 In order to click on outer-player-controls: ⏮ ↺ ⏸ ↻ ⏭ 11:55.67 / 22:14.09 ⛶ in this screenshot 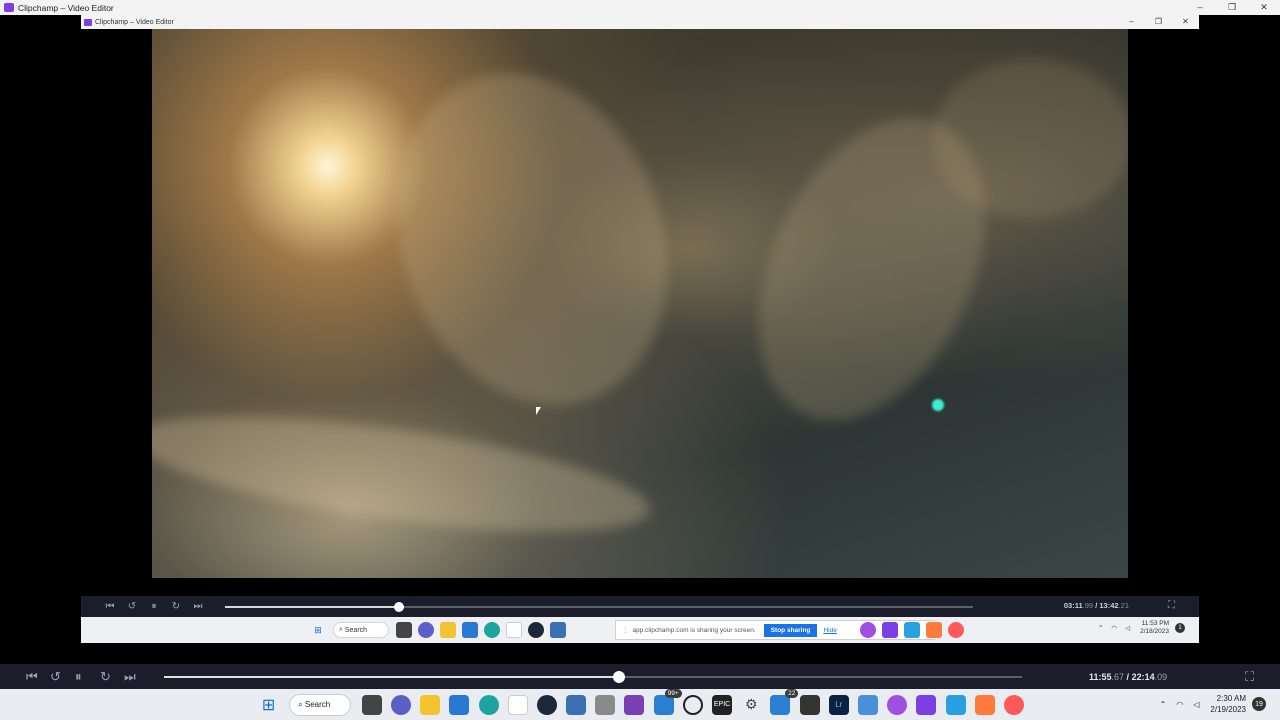, I will do `click(640, 676)`.